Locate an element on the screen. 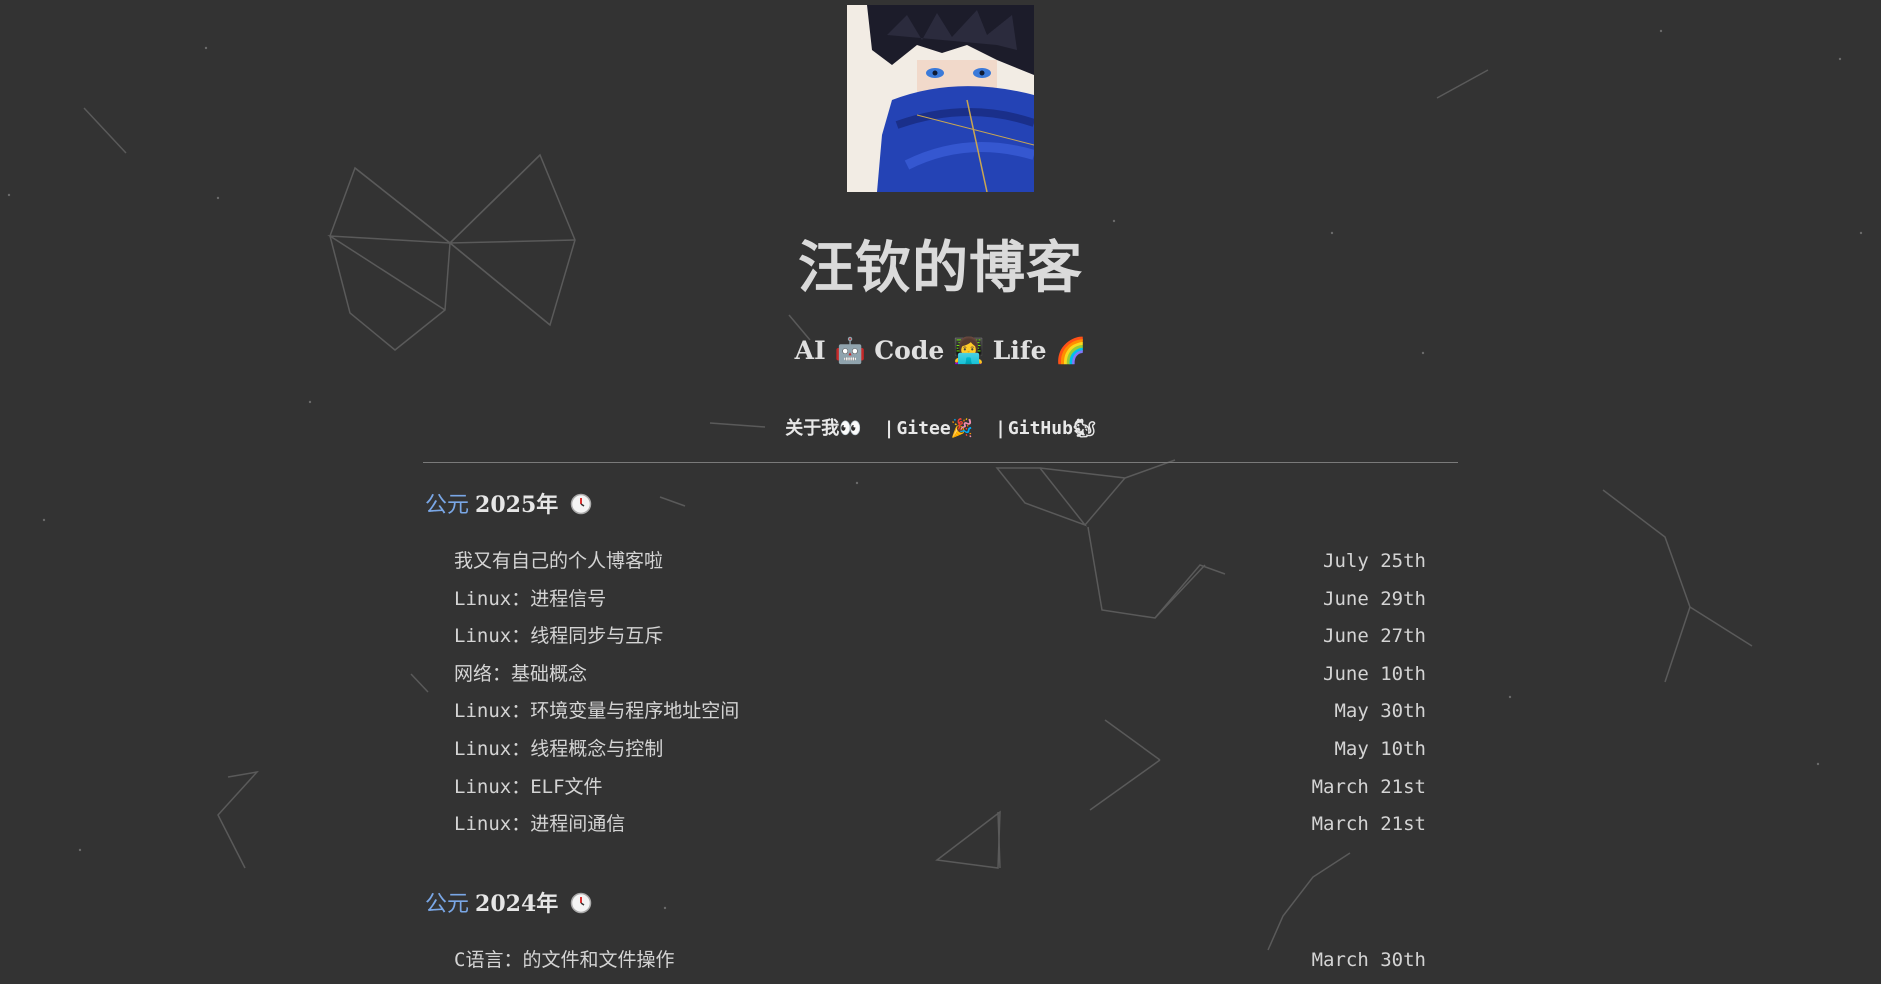 The height and width of the screenshot is (984, 1881). list-item: Linux：线程同步与互斥 June 27th is located at coordinates (940, 637).